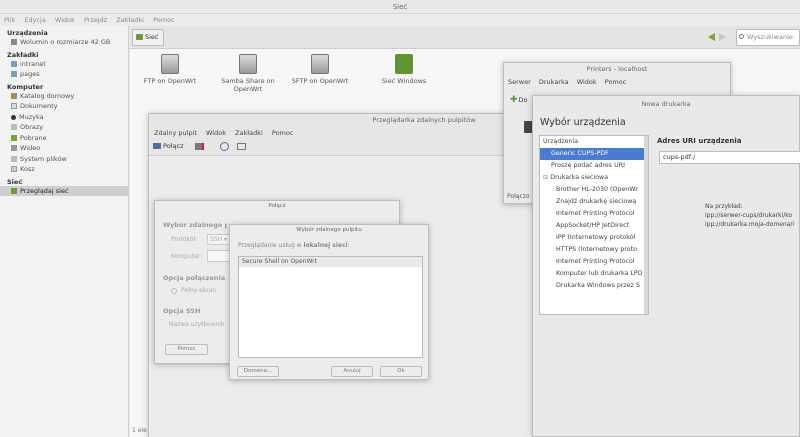 The width and height of the screenshot is (800, 437). What do you see at coordinates (666, 104) in the screenshot?
I see `new-printer-title: Nowa drukarka` at bounding box center [666, 104].